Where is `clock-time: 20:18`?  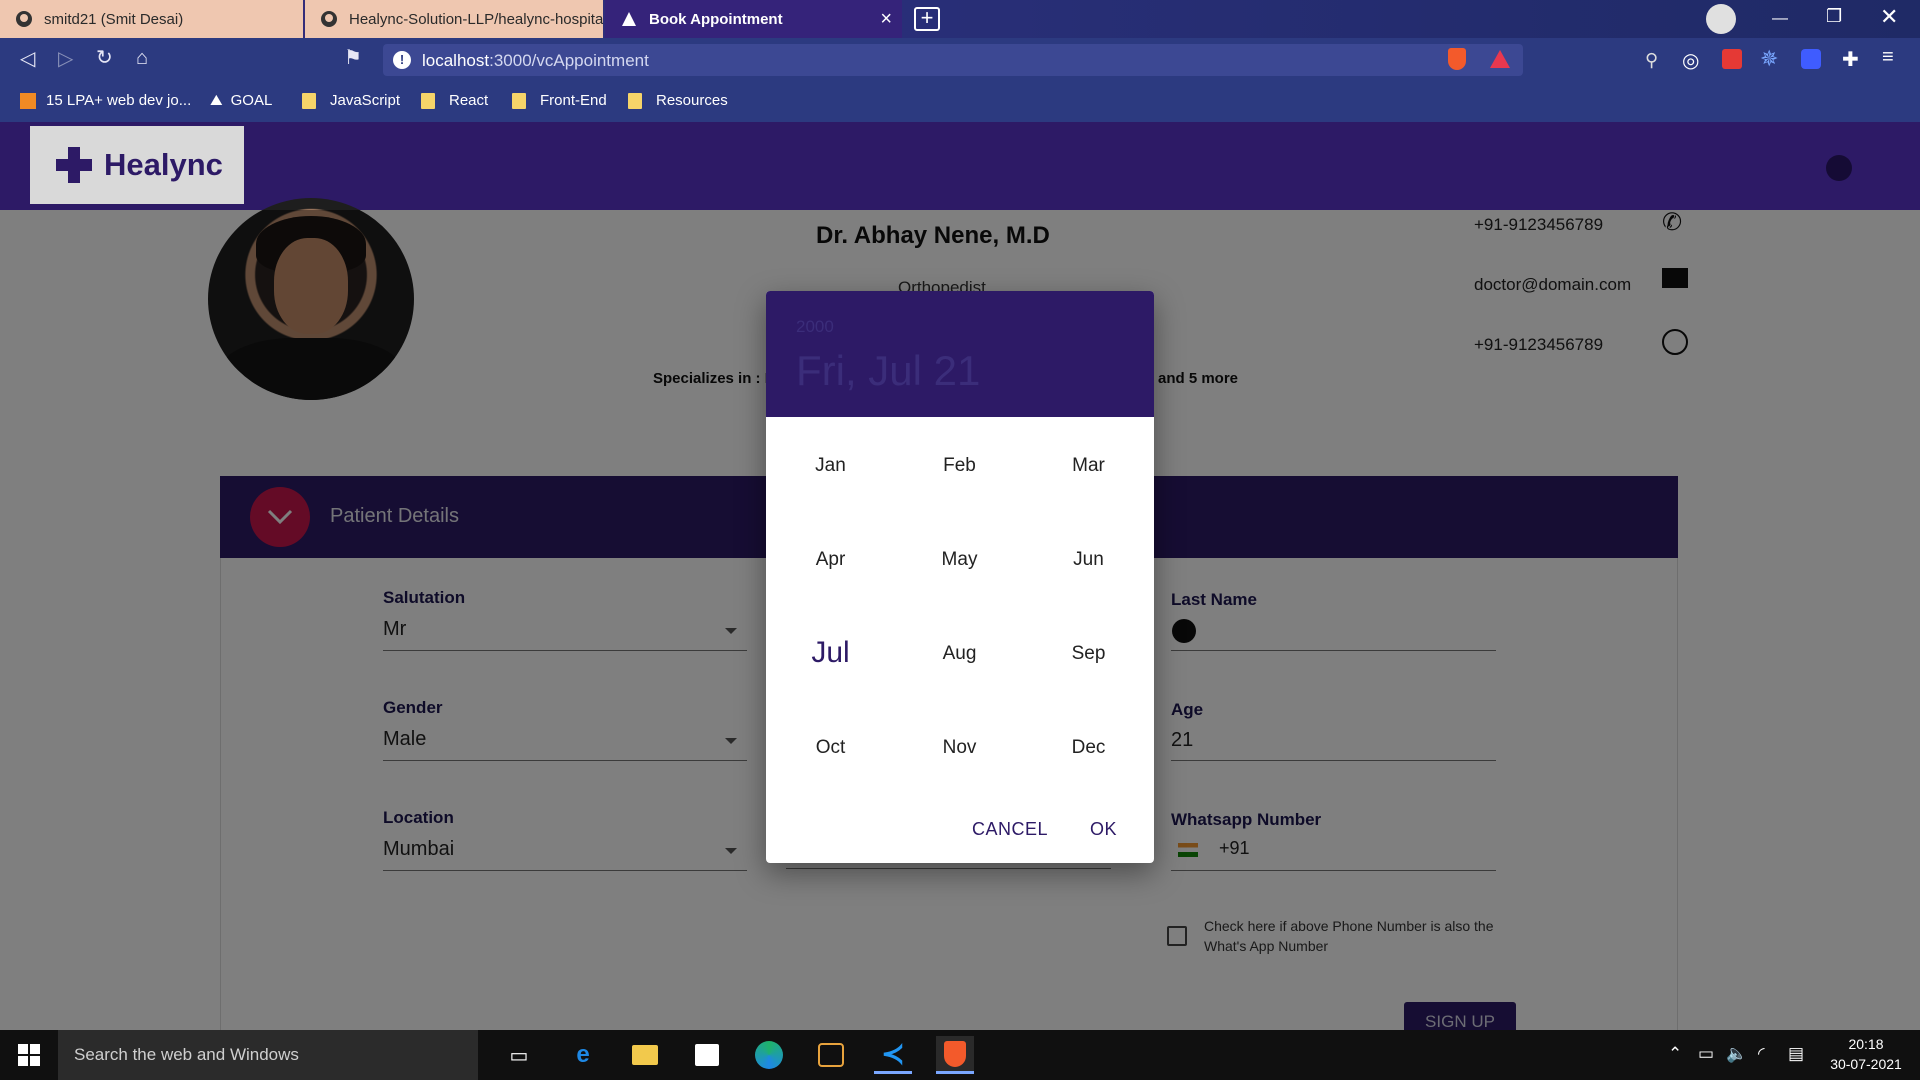
clock-time: 20:18 is located at coordinates (1866, 1044).